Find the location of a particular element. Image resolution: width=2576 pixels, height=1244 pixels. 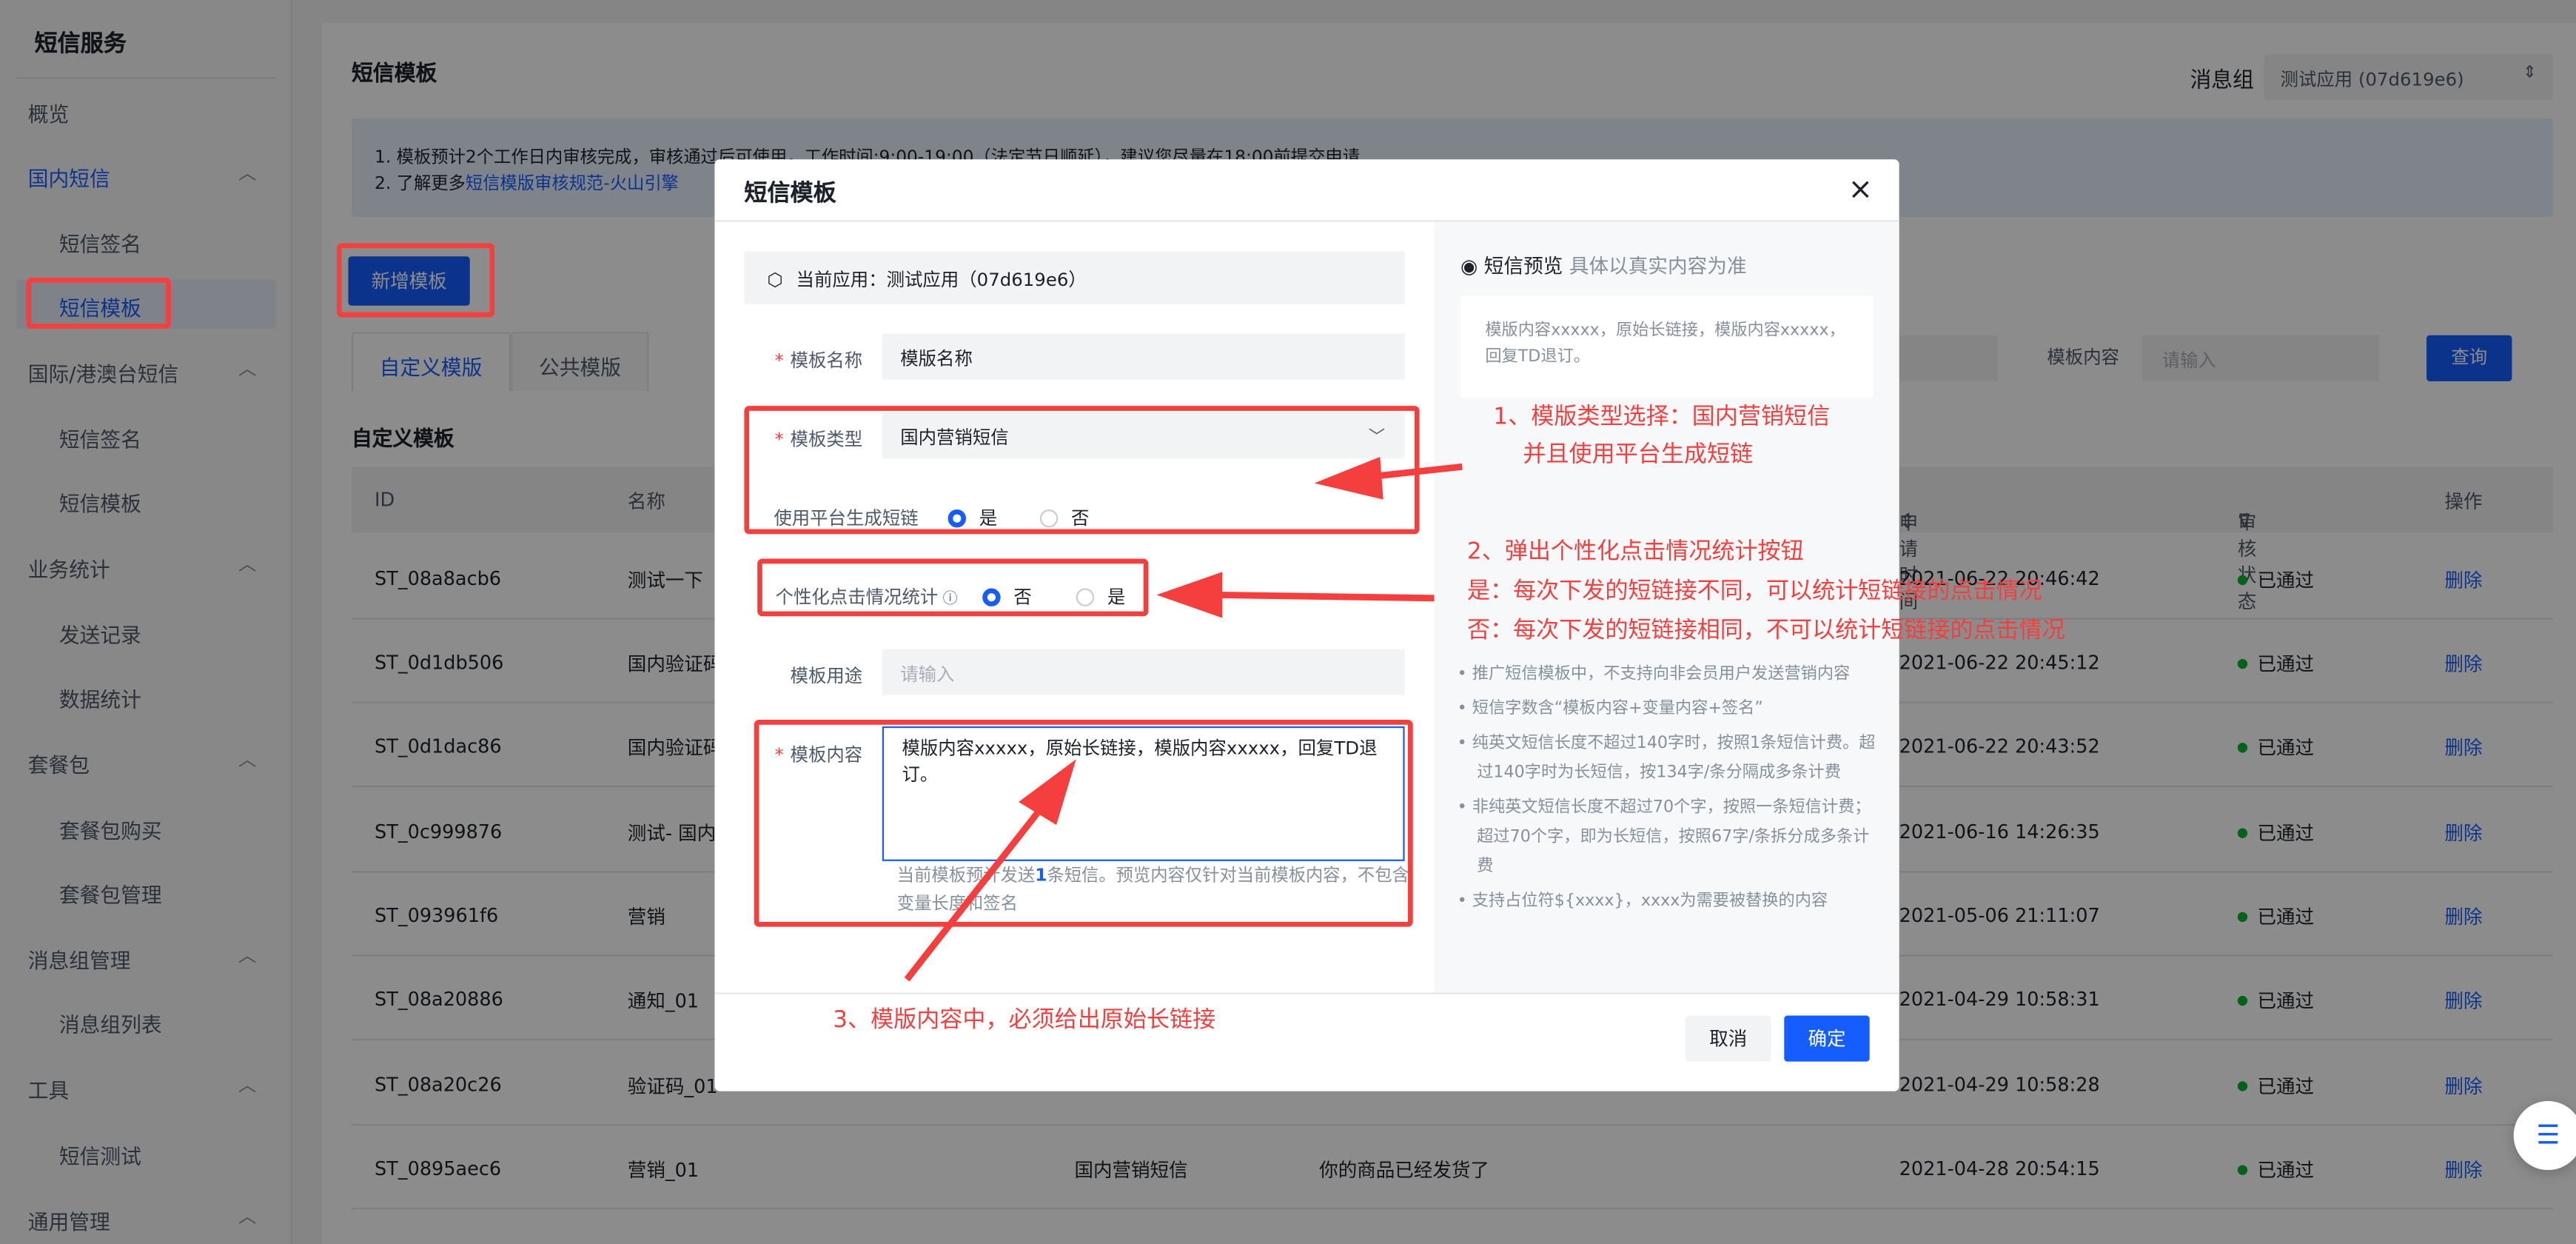

annotation-1-line-1: 1、模版类型选择：国内营销短信 is located at coordinates (1662, 418).